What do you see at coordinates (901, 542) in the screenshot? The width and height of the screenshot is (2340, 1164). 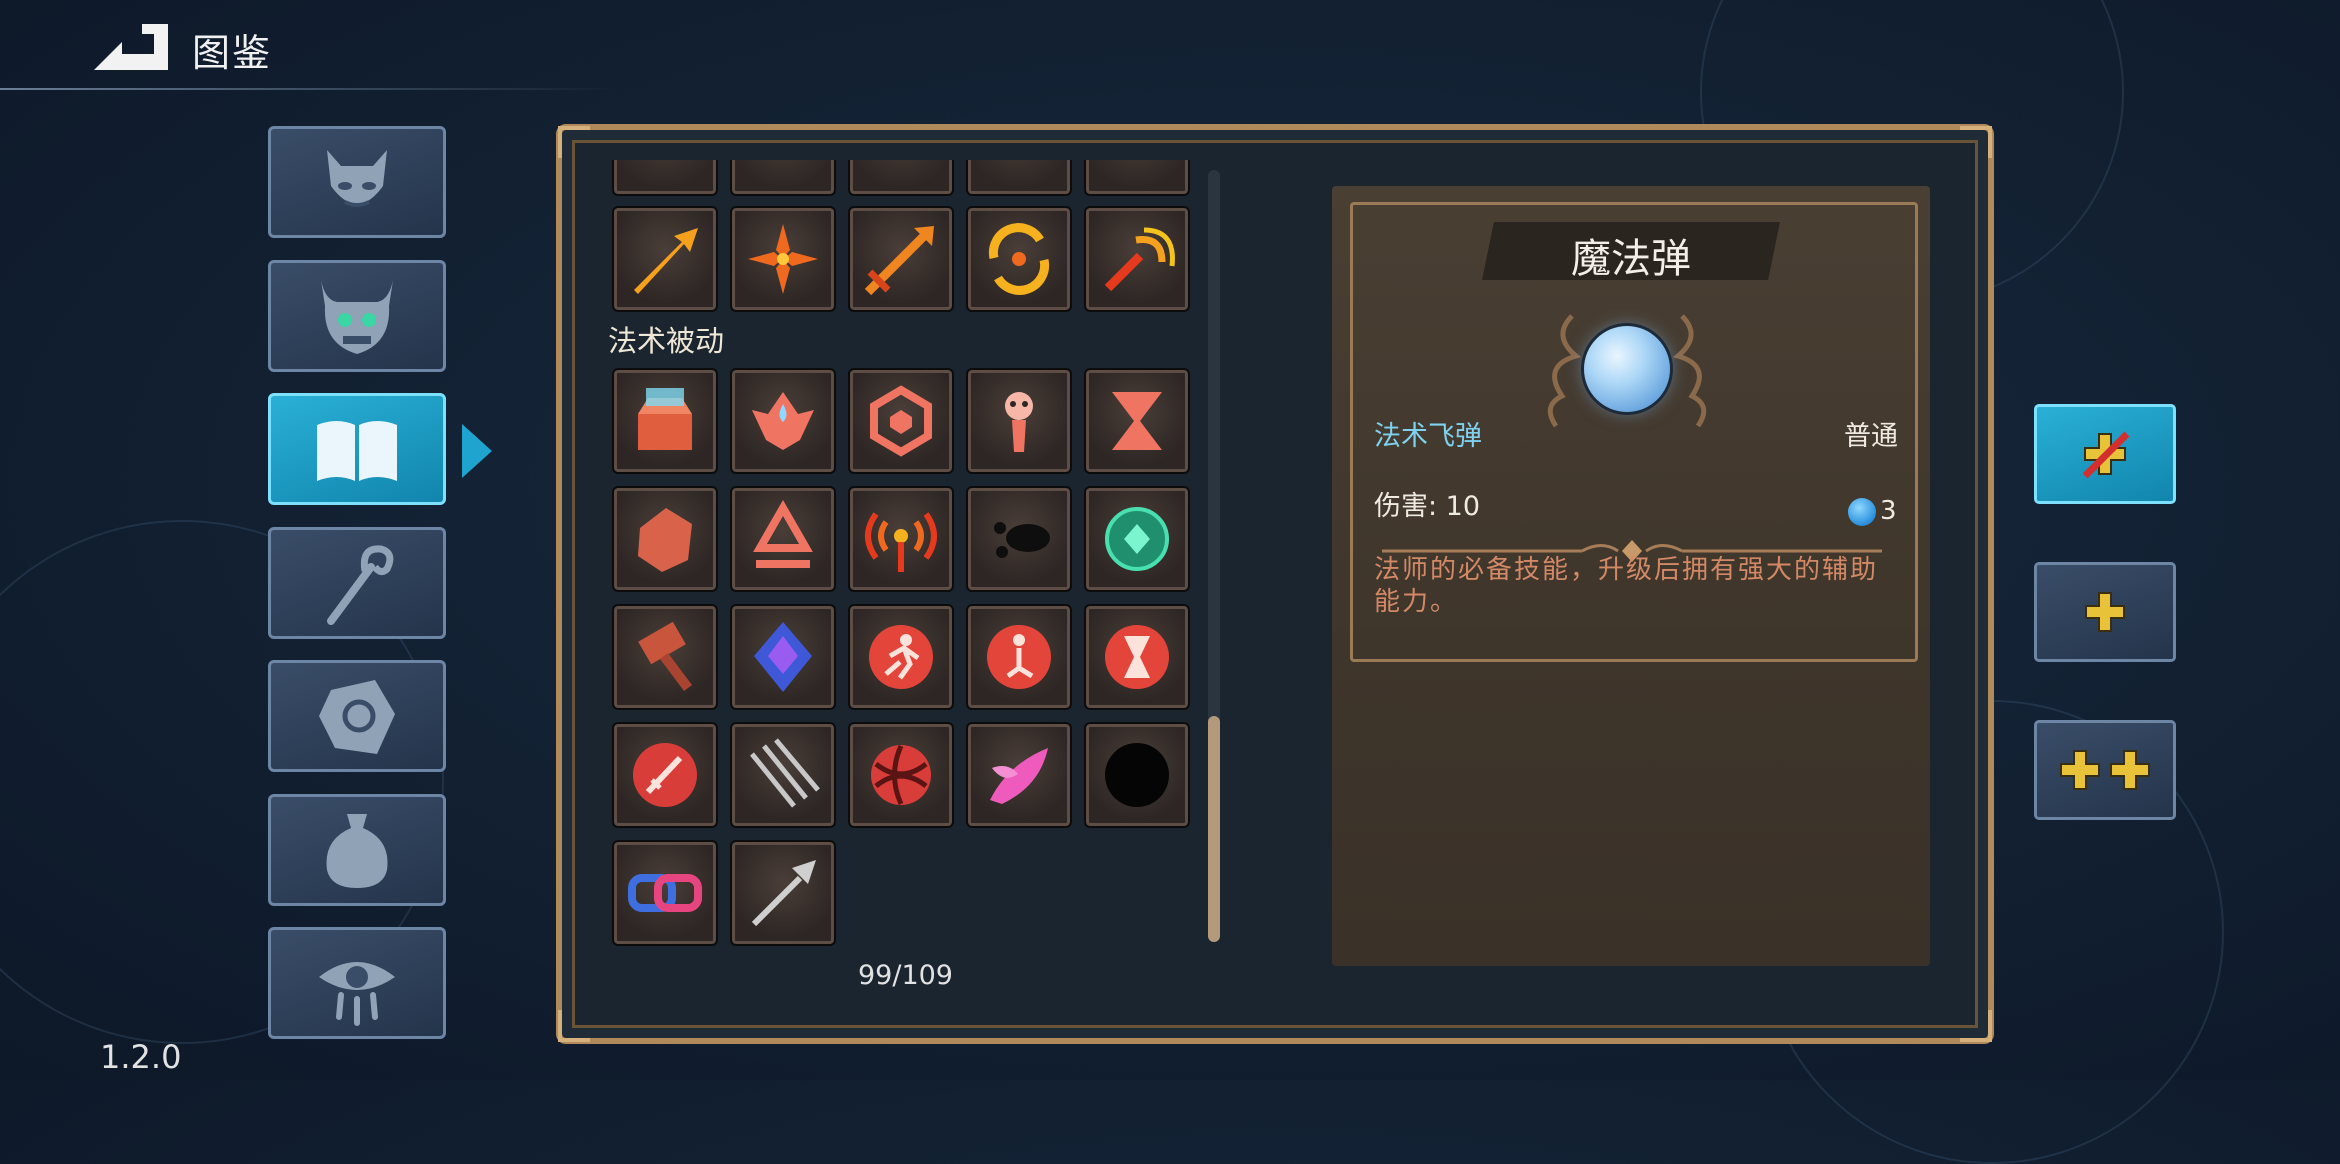 I see `radio-signal-icon` at bounding box center [901, 542].